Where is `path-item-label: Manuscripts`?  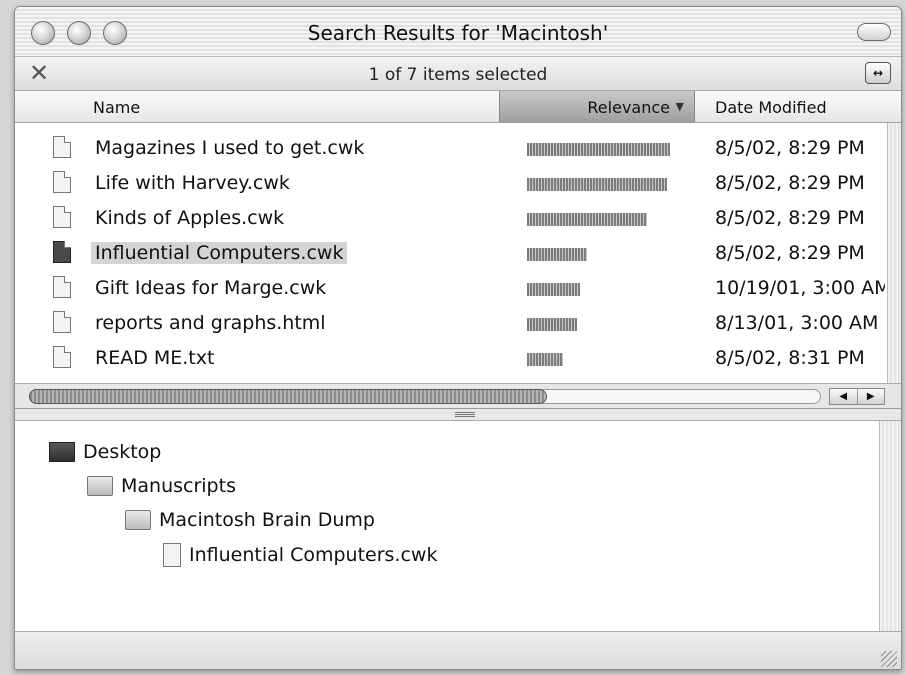
path-item-label: Manuscripts is located at coordinates (178, 486).